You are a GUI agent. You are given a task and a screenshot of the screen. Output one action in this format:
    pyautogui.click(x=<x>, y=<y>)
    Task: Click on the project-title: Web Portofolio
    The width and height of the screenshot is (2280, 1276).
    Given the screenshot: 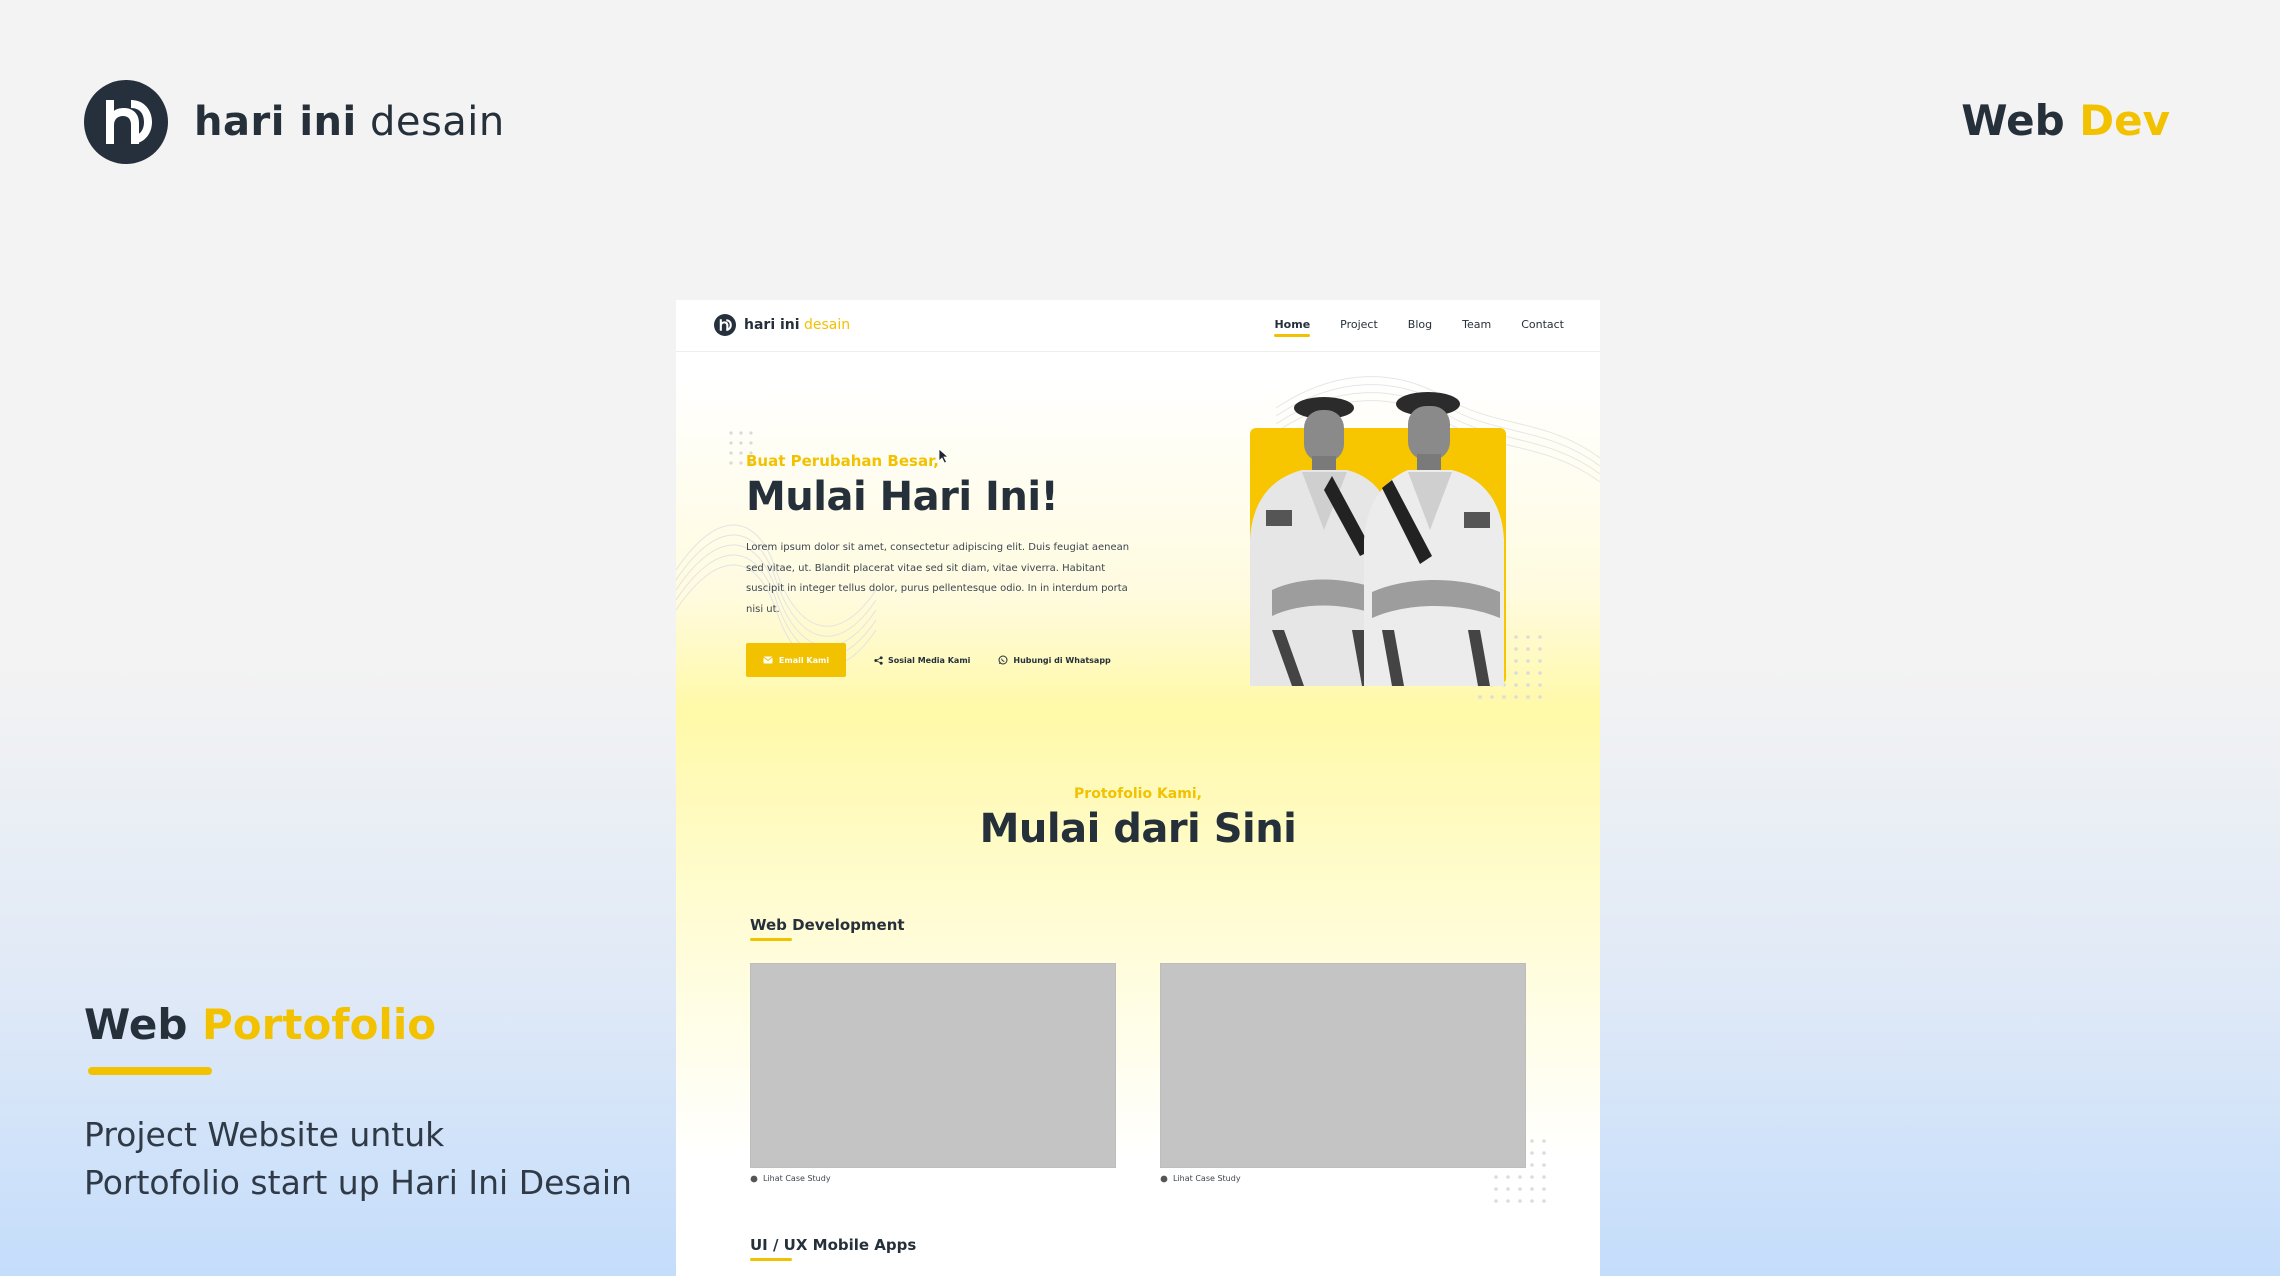 What is the action you would take?
    pyautogui.click(x=384, y=1024)
    